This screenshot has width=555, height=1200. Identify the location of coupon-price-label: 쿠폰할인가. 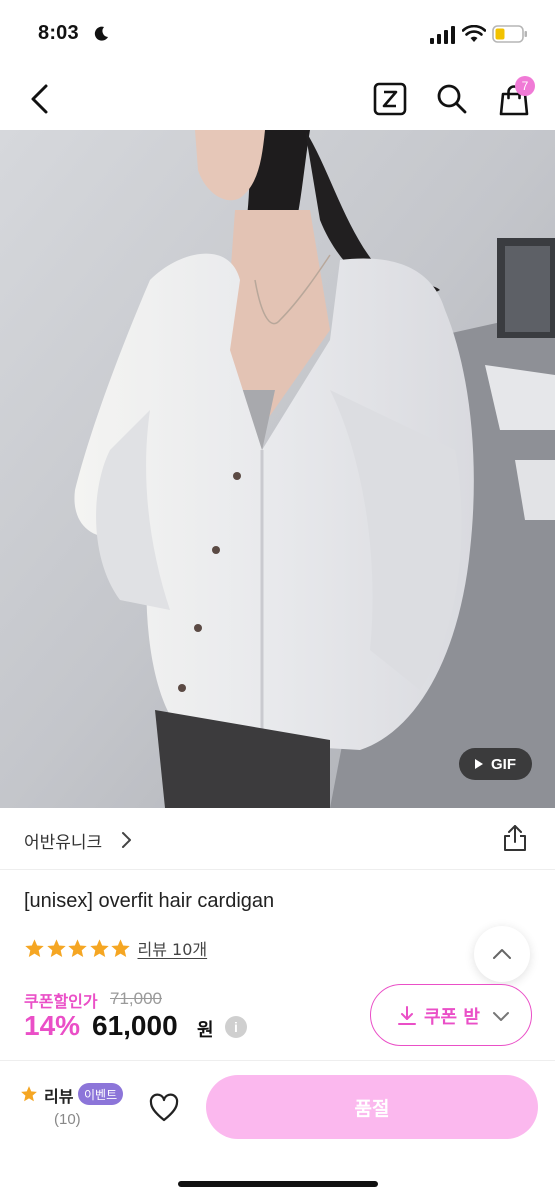
(61, 1001).